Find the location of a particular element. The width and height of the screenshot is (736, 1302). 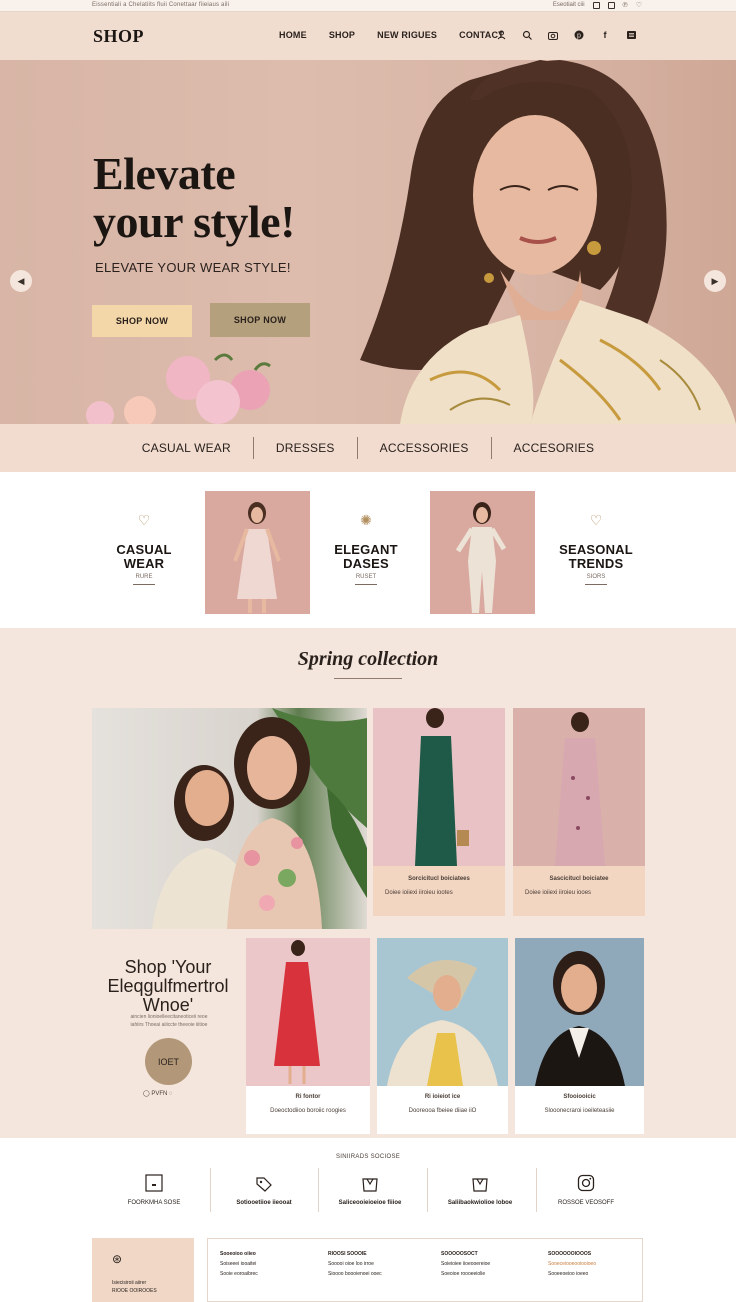

logo: SHOP is located at coordinates (118, 36).